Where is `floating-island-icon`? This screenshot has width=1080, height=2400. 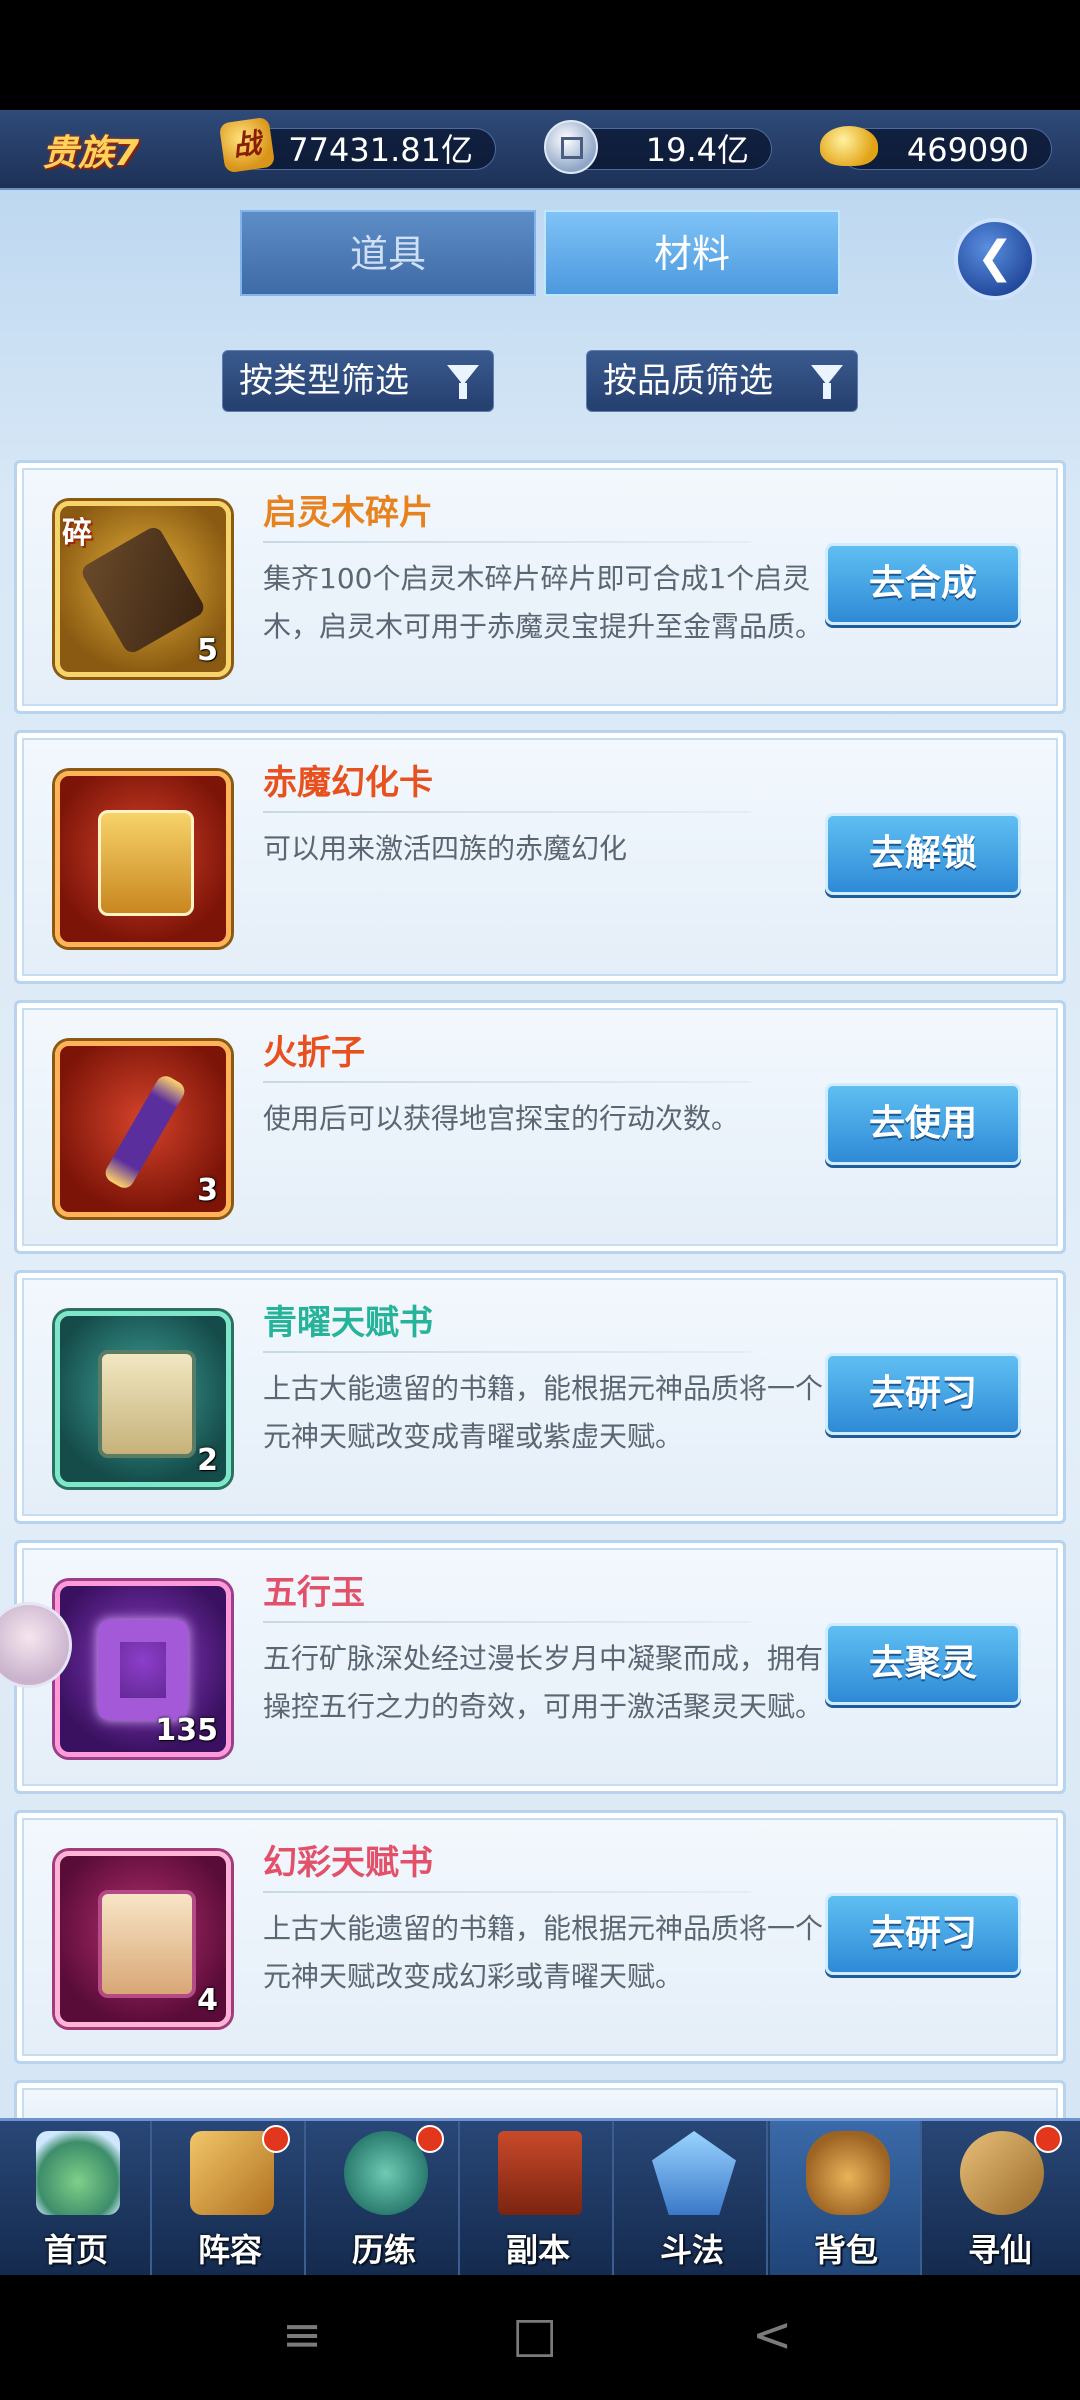 floating-island-icon is located at coordinates (78, 2173).